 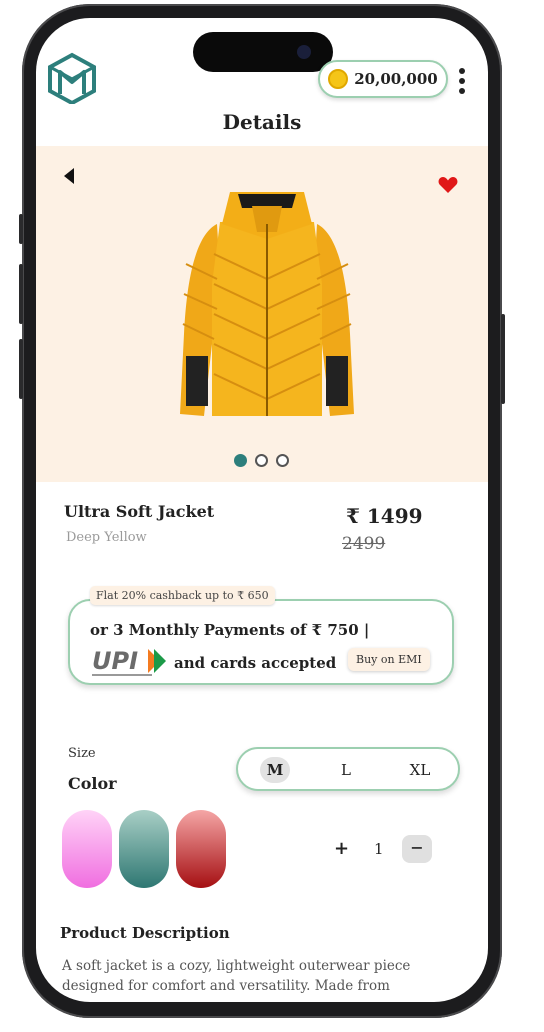 What do you see at coordinates (341, 848) in the screenshot?
I see `quantity-increase-button: +` at bounding box center [341, 848].